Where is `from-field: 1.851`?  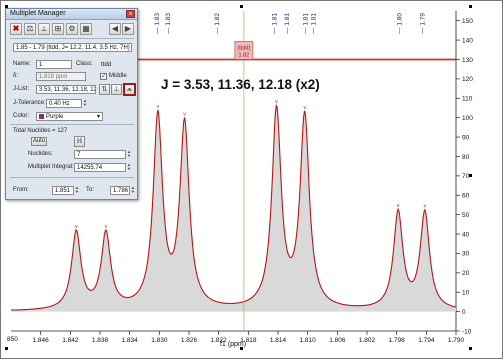 from-field: 1.851 is located at coordinates (63, 190).